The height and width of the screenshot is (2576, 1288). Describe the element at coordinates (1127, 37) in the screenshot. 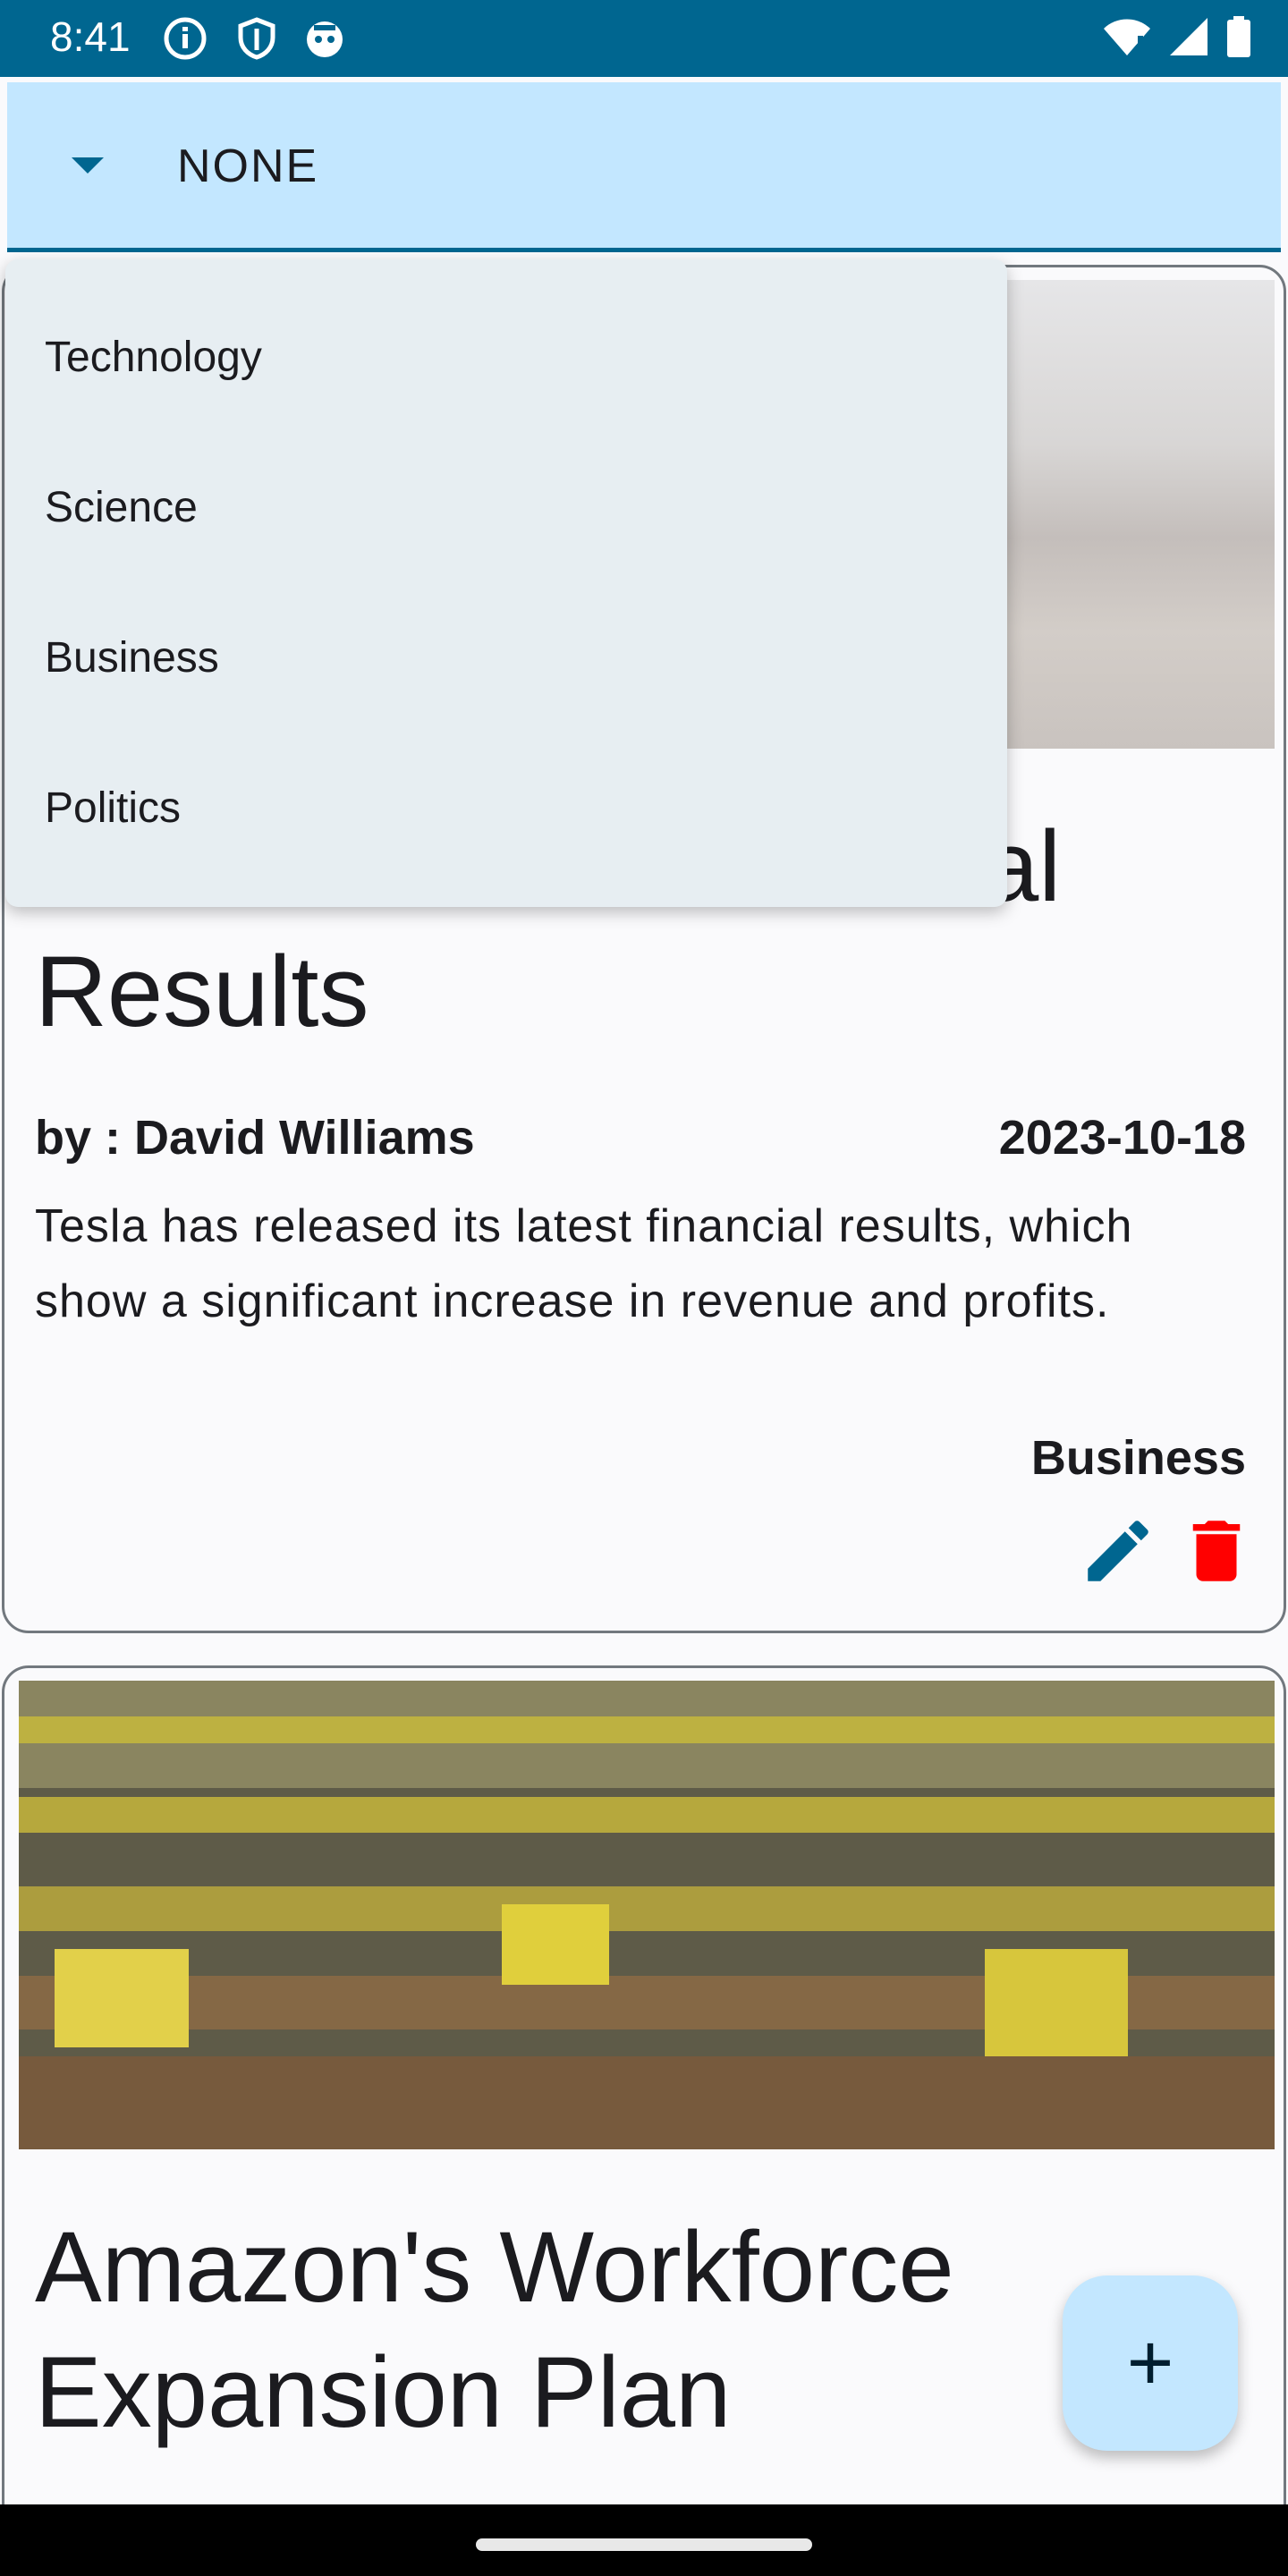

I see `wifi-icon` at that location.